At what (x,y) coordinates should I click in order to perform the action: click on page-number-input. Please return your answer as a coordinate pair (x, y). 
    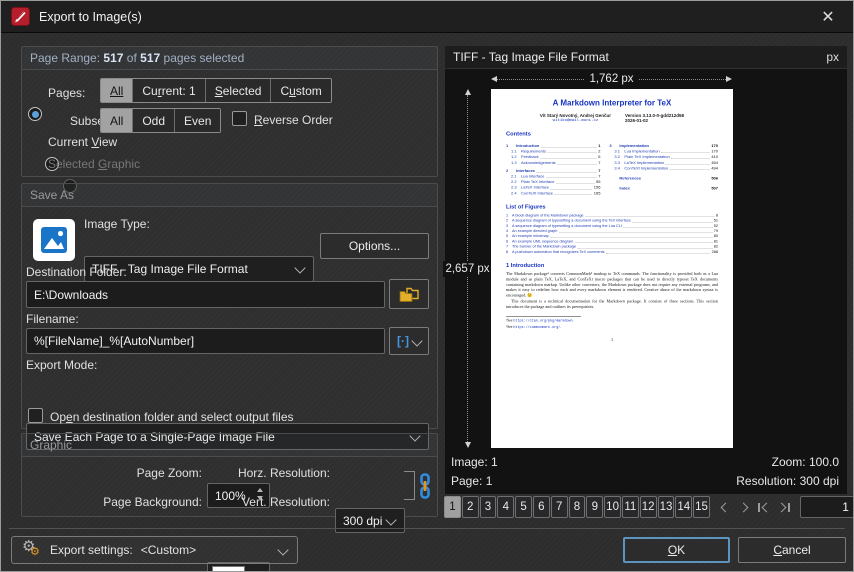
    Looking at the image, I should click on (826, 507).